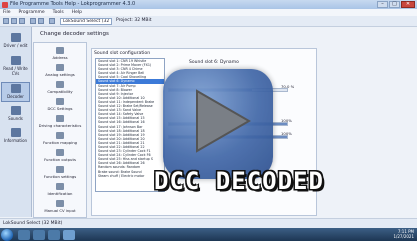  Describe the element at coordinates (15, 110) in the screenshot. I see `speaker-icon` at that location.